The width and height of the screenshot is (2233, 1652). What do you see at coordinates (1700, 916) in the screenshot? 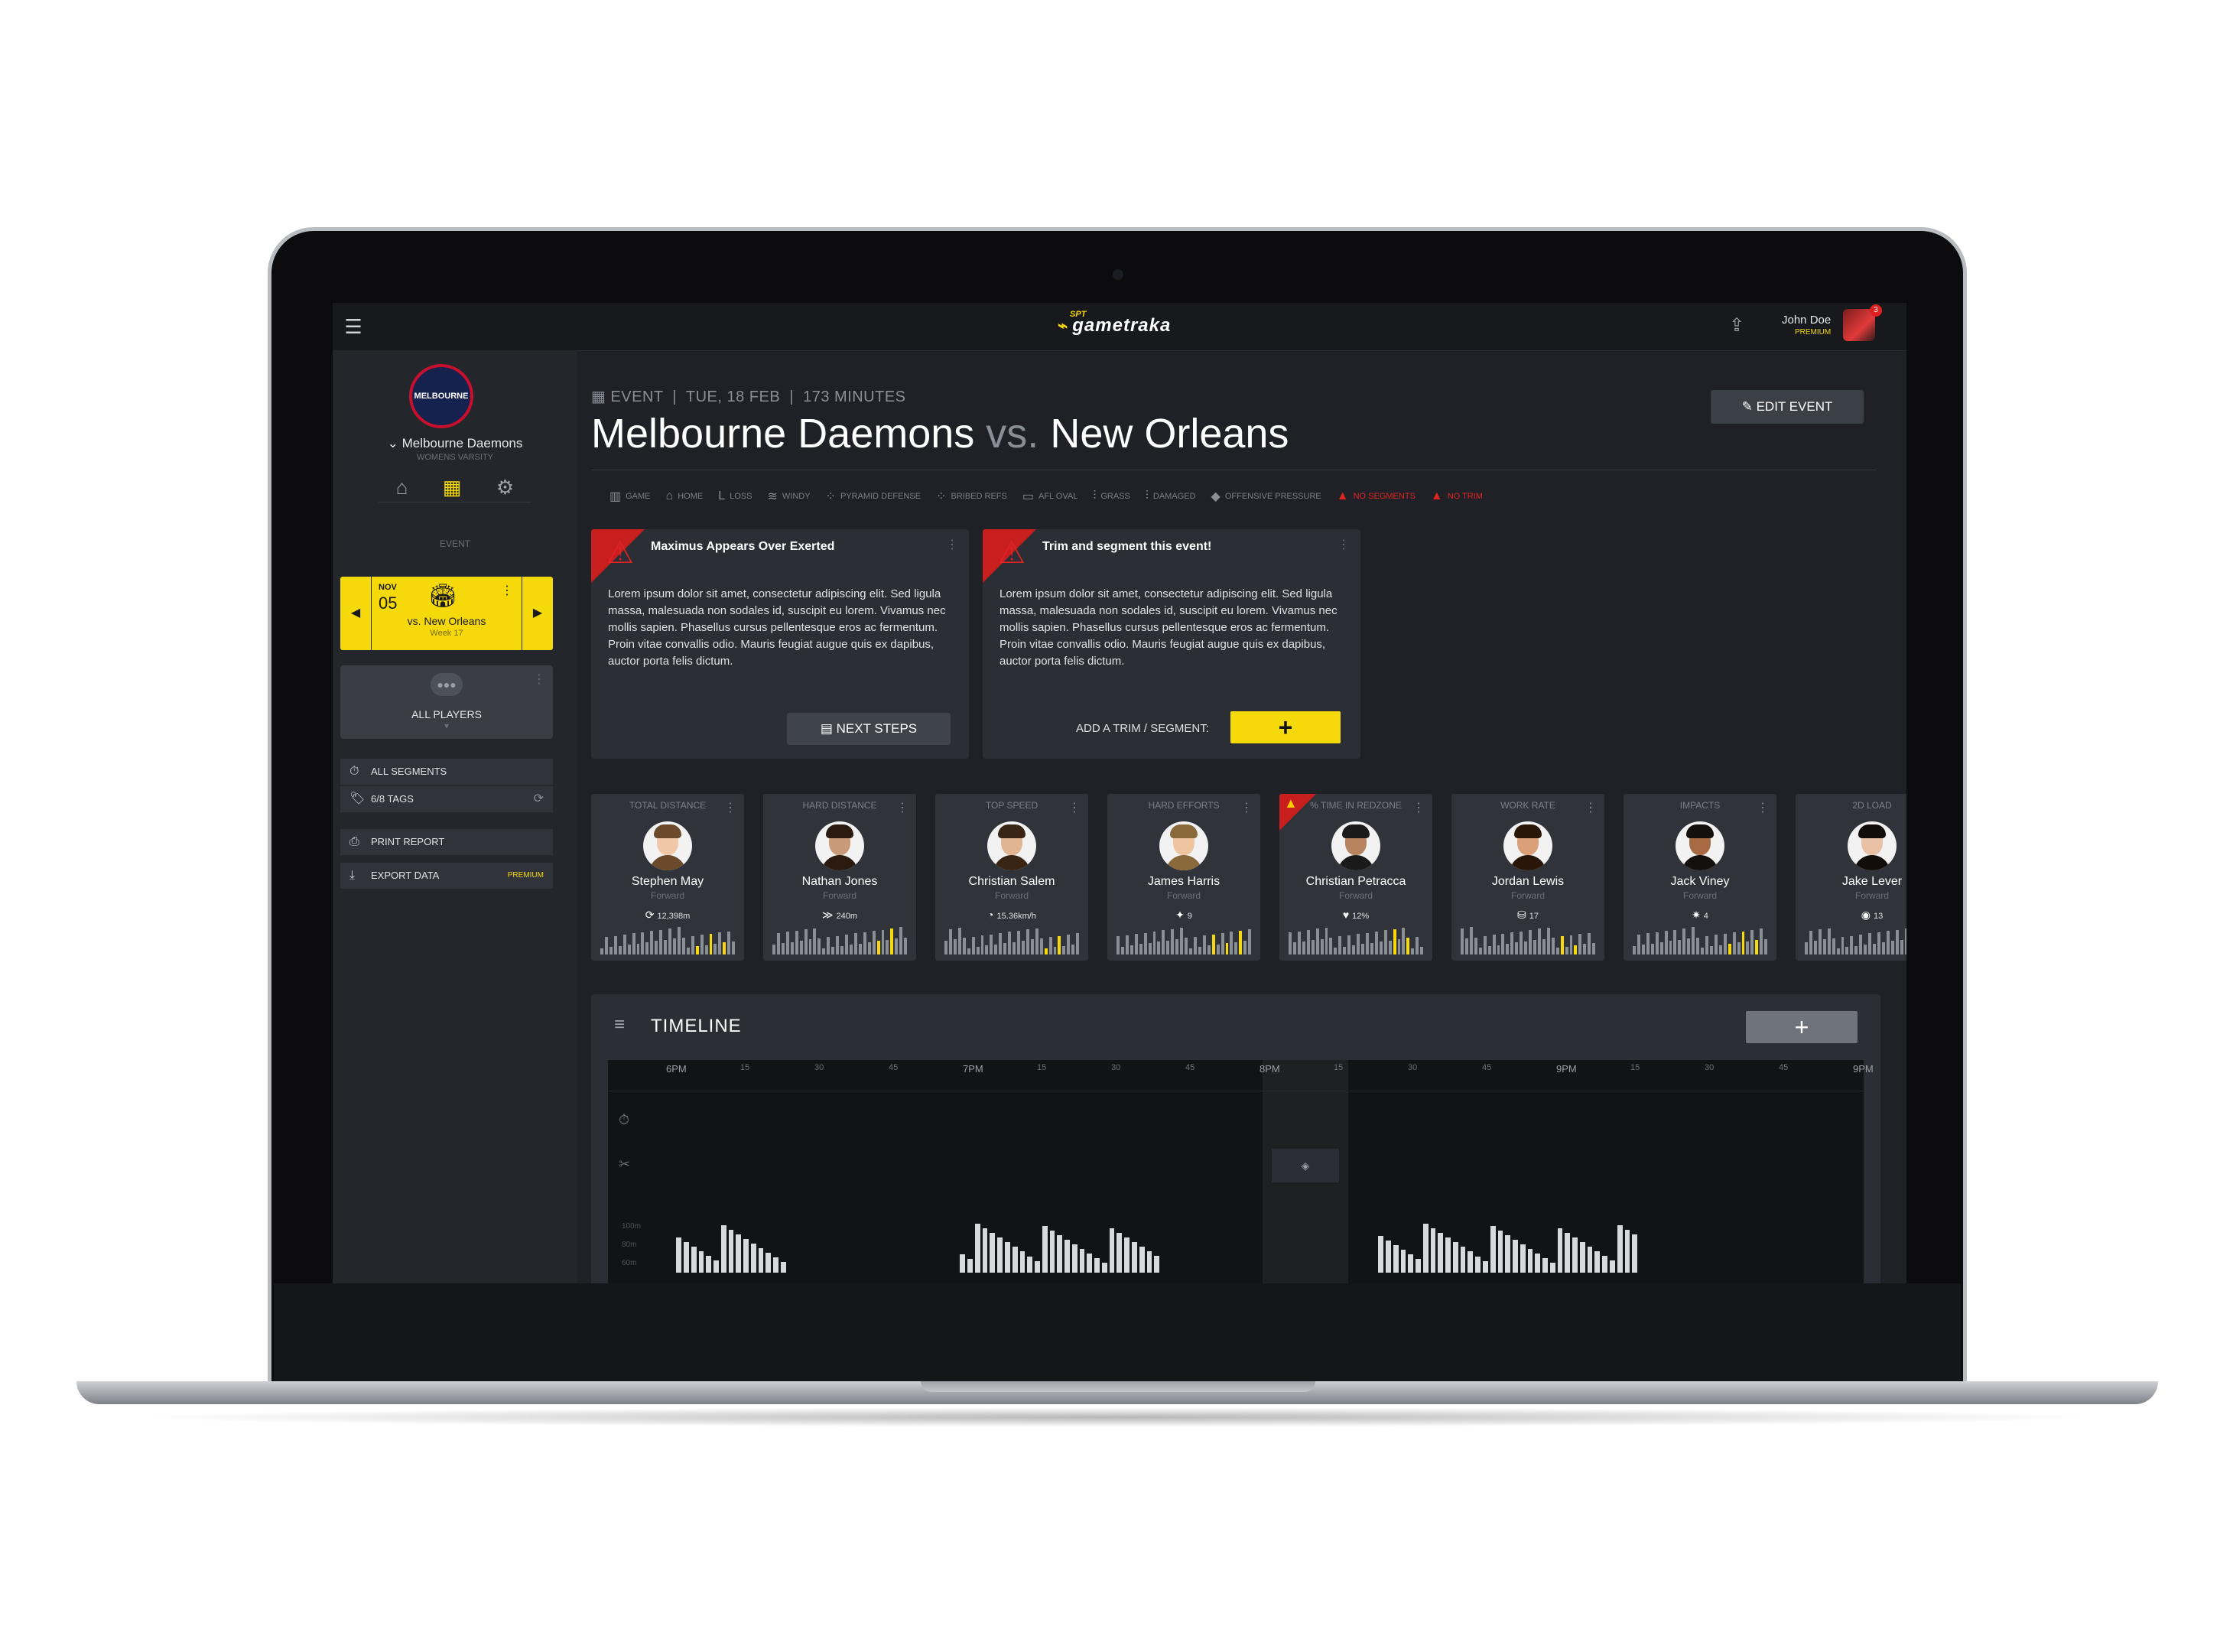
I see `leader-value: ✷ 4` at bounding box center [1700, 916].